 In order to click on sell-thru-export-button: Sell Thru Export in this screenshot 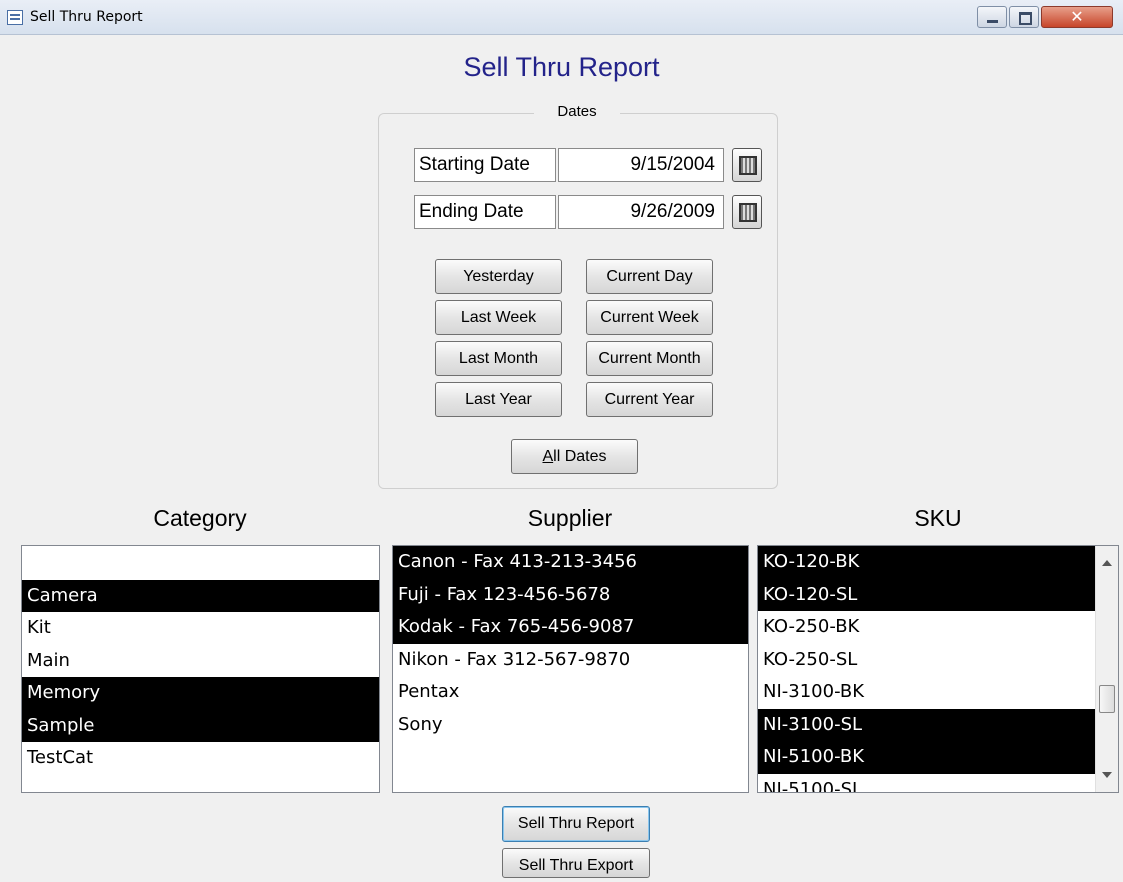, I will do `click(576, 863)`.